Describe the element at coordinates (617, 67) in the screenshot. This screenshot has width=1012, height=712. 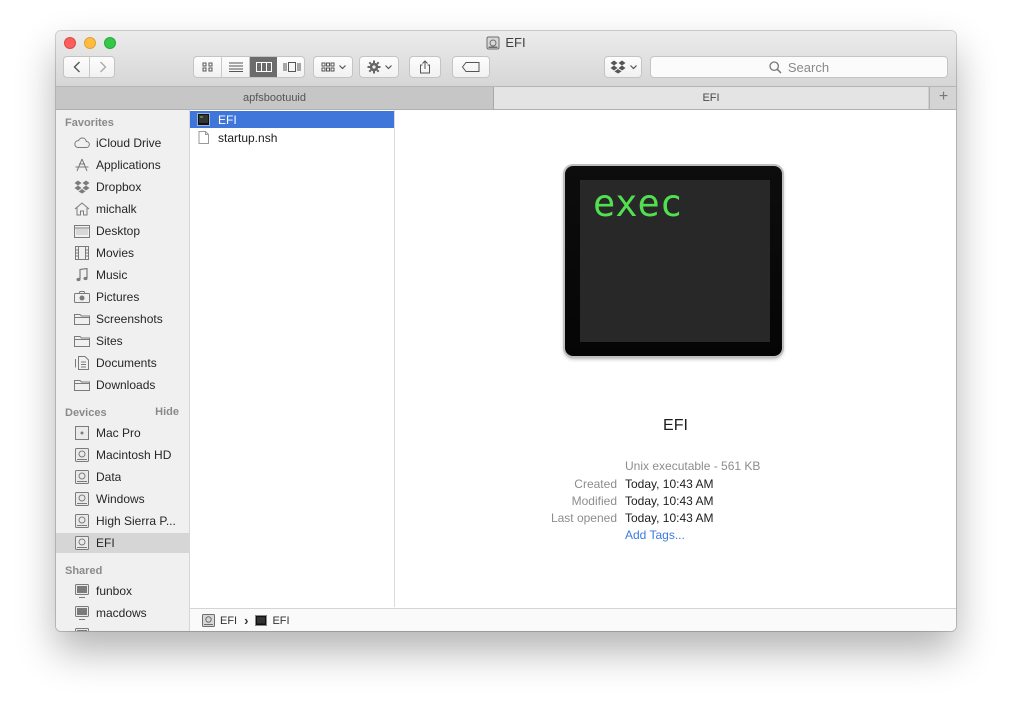
I see `dropbox-icon` at that location.